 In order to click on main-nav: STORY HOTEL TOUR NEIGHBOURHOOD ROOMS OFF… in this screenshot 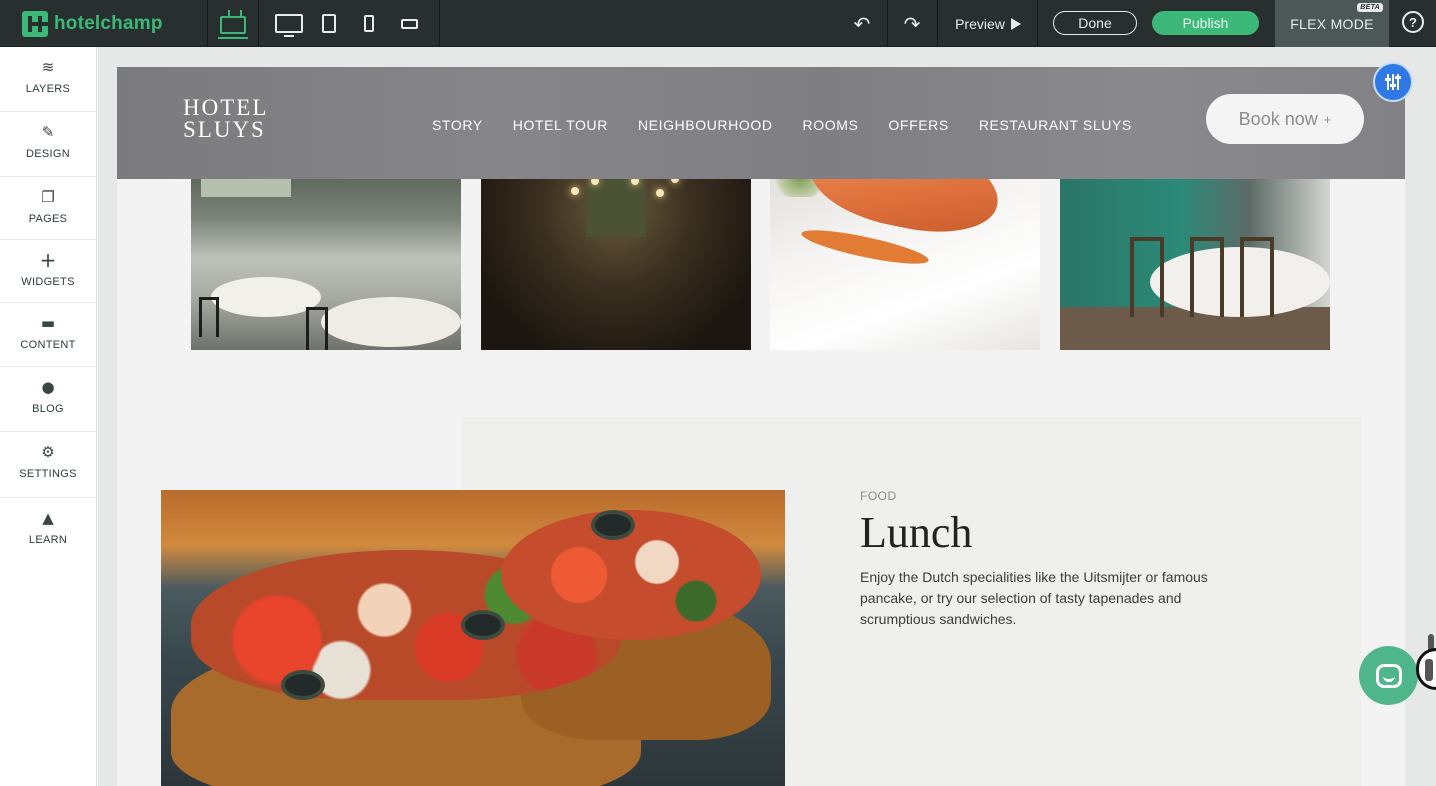, I will do `click(782, 125)`.